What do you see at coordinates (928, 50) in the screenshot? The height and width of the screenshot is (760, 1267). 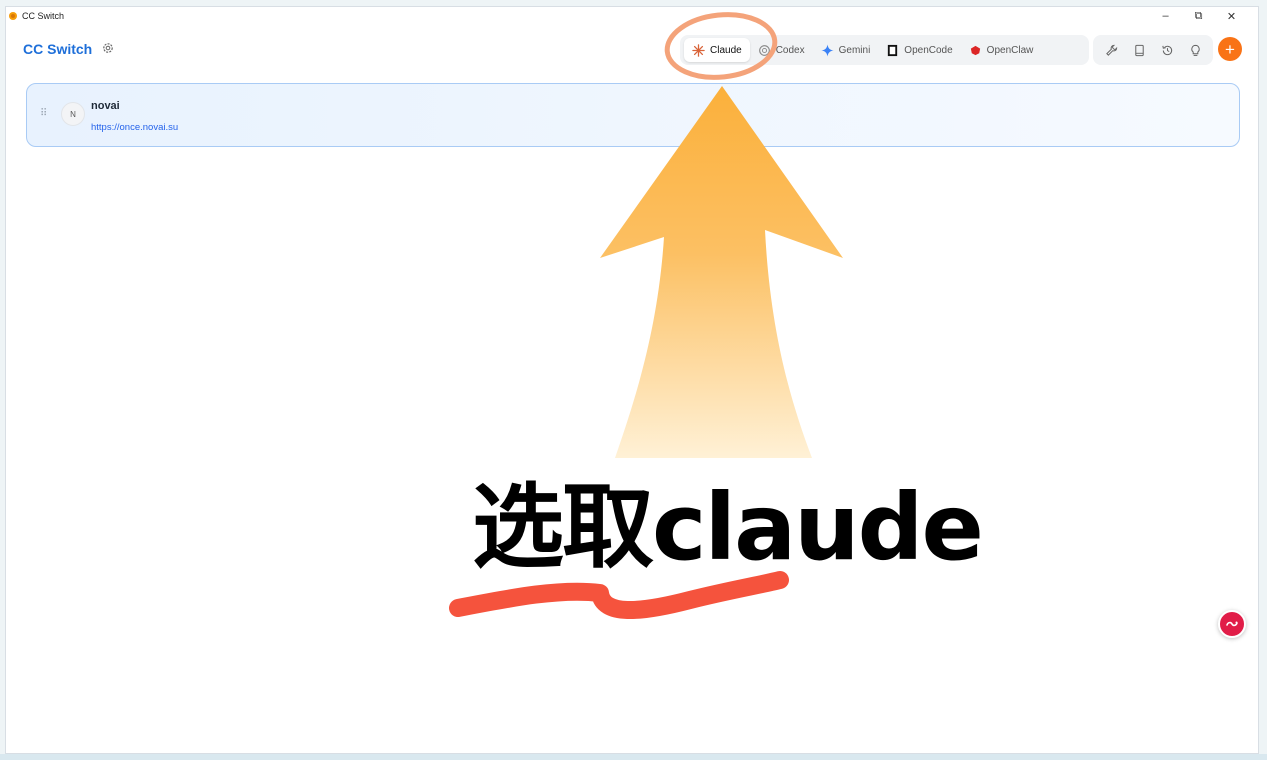 I see `tab-opencode-label: OpenCode` at bounding box center [928, 50].